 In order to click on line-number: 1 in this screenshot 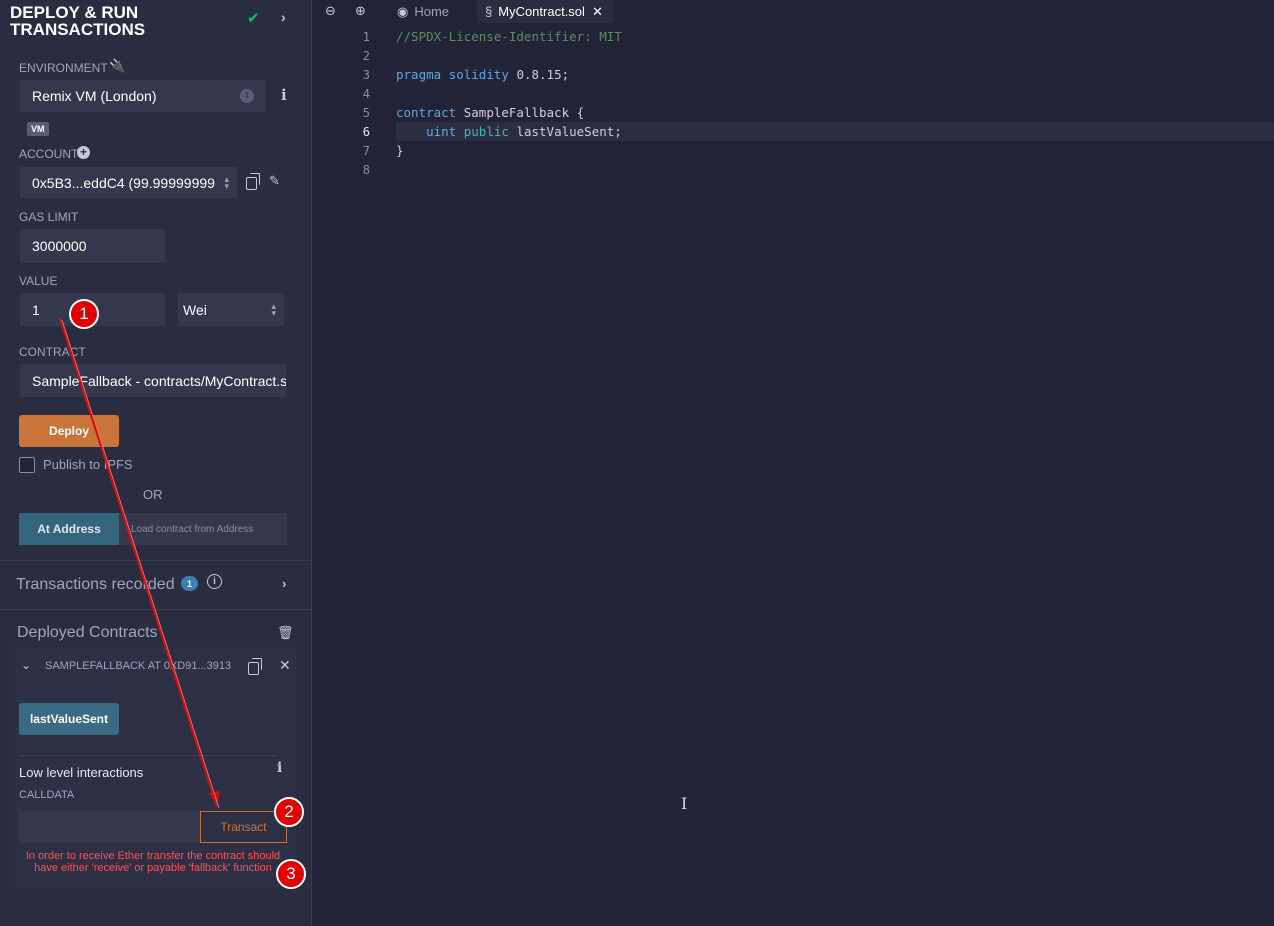, I will do `click(366, 37)`.